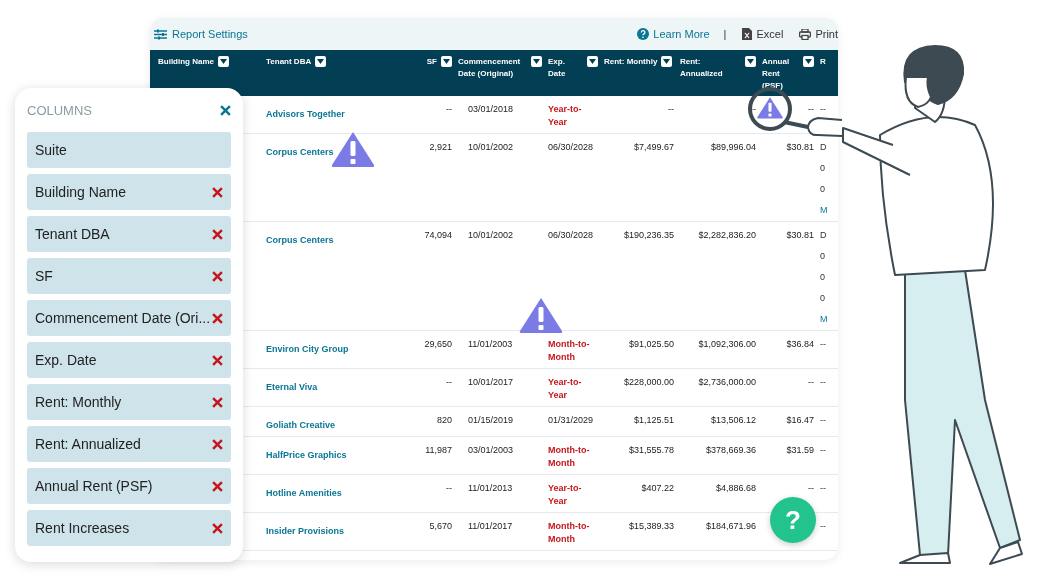  I want to click on table-cell-text: 11/01/2013, so click(490, 488).